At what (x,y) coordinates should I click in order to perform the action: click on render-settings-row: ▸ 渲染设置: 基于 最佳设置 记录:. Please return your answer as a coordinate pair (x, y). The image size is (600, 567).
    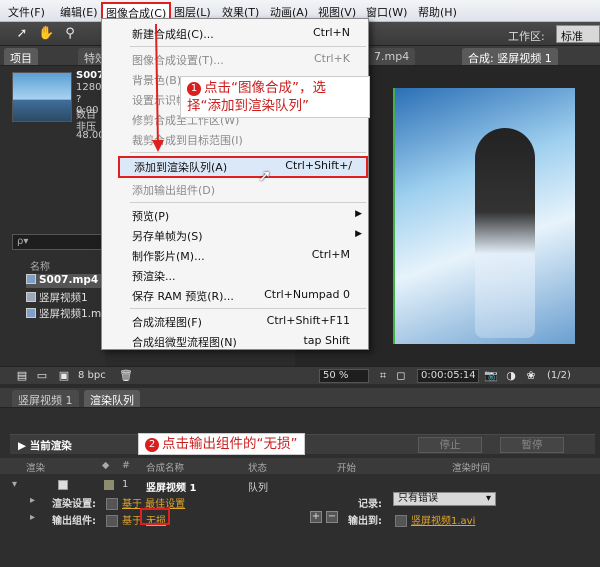
    Looking at the image, I should click on (300, 501).